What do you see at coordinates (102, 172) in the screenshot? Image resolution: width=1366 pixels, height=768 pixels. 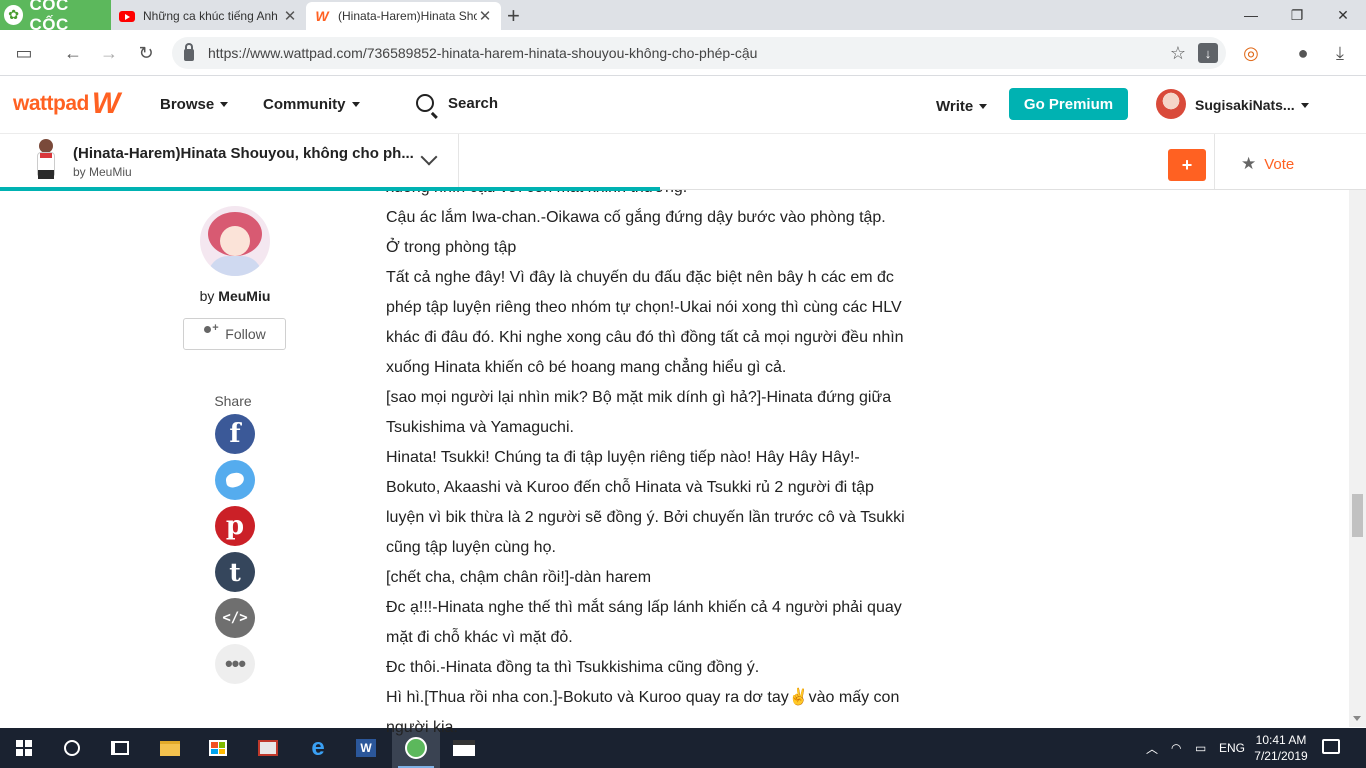 I see `story-author: by MeuMiu` at bounding box center [102, 172].